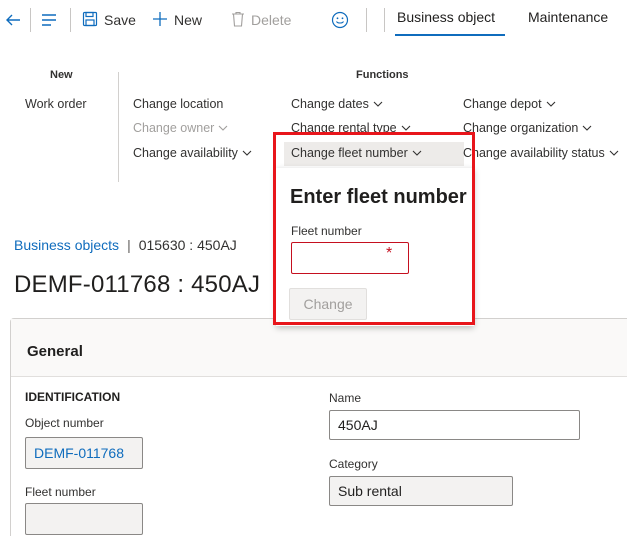  Describe the element at coordinates (330, 104) in the screenshot. I see `change-dates-label: Change dates` at that location.